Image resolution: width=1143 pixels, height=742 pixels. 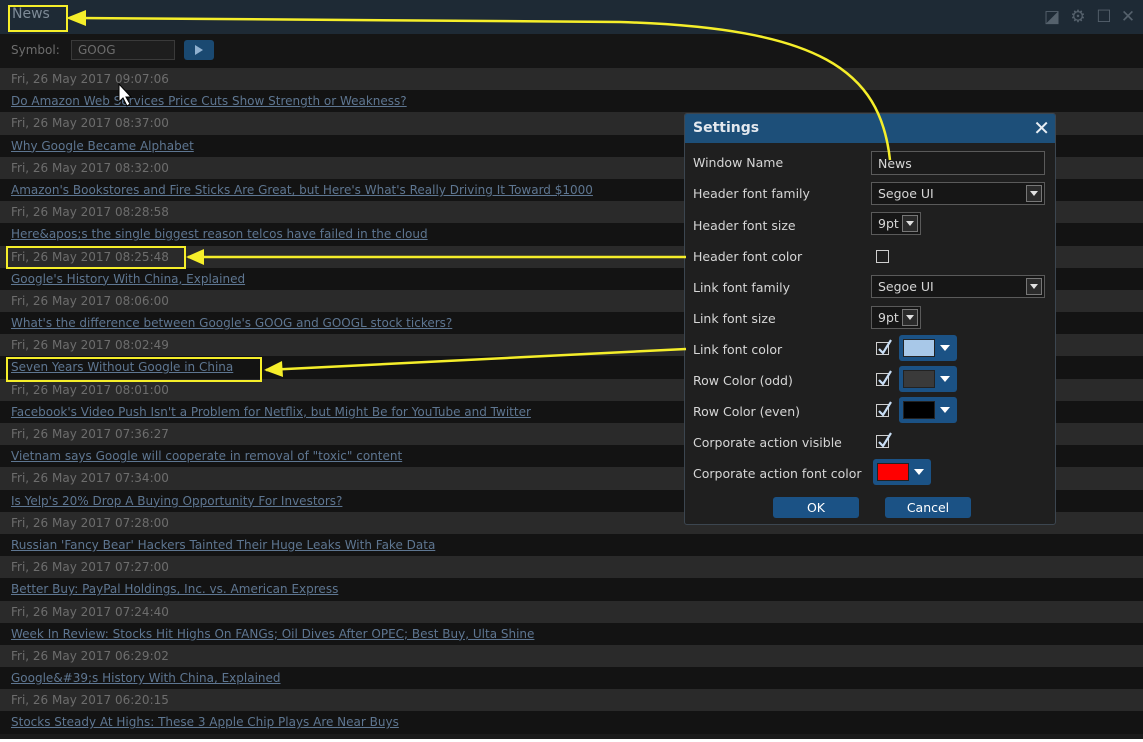 What do you see at coordinates (195, 257) in the screenshot?
I see `arrow-head-date` at bounding box center [195, 257].